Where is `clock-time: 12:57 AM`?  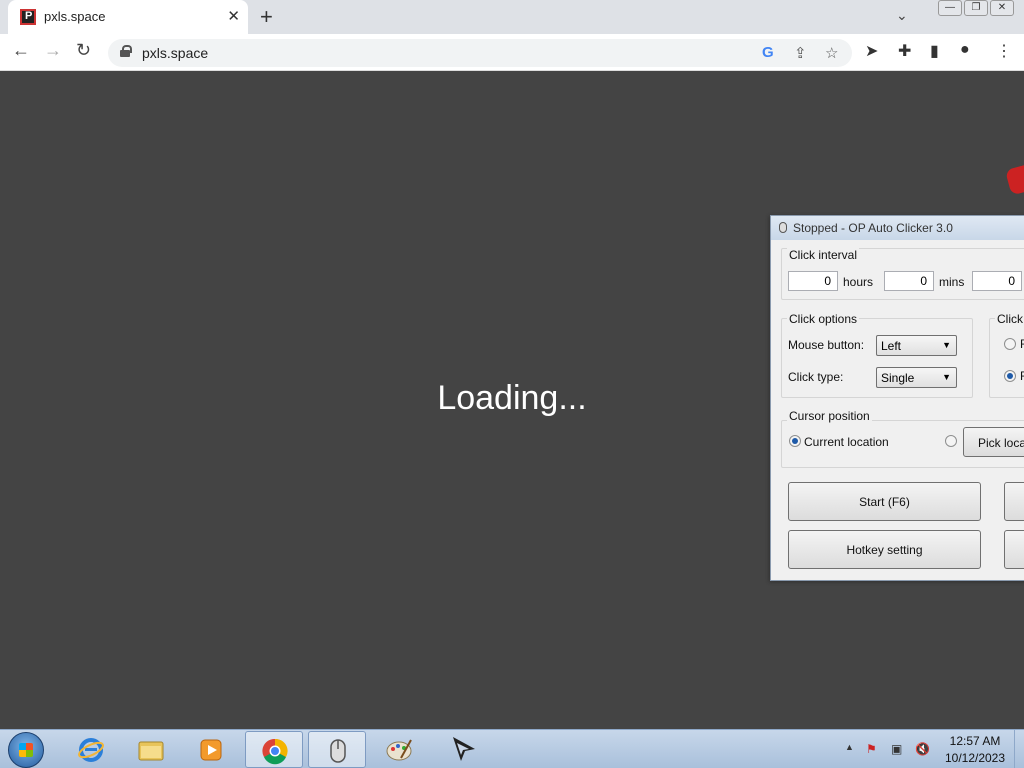
clock-time: 12:57 AM is located at coordinates (975, 741).